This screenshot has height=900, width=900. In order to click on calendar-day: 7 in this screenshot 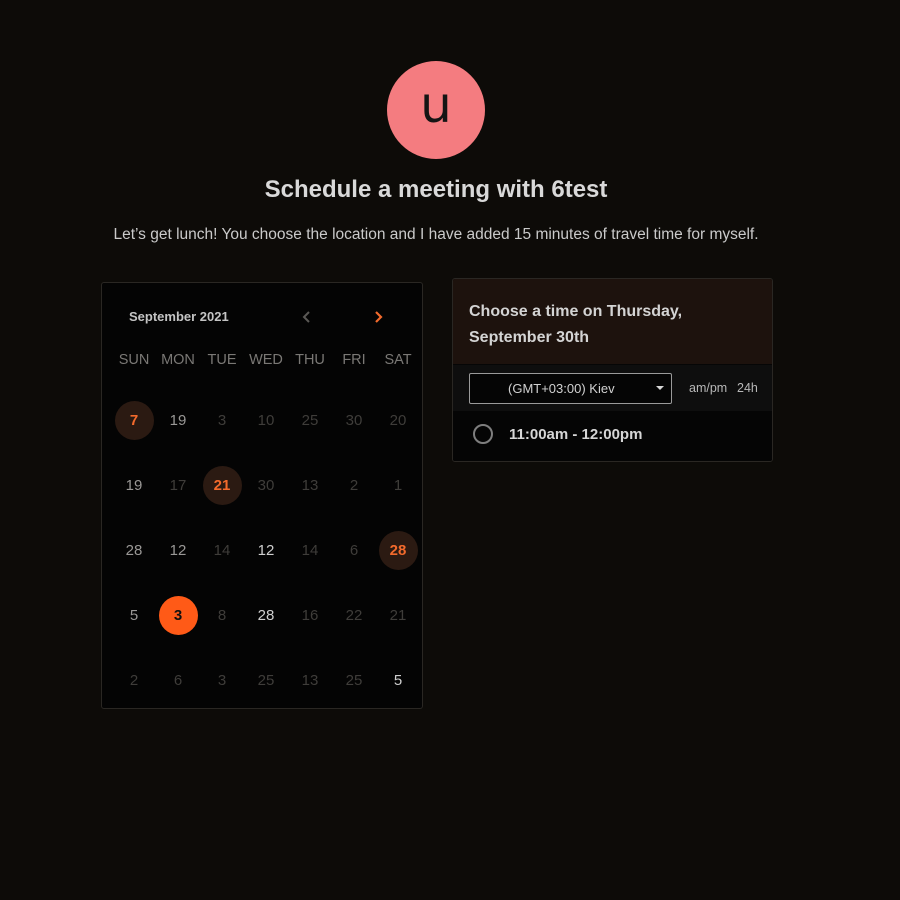, I will do `click(134, 420)`.